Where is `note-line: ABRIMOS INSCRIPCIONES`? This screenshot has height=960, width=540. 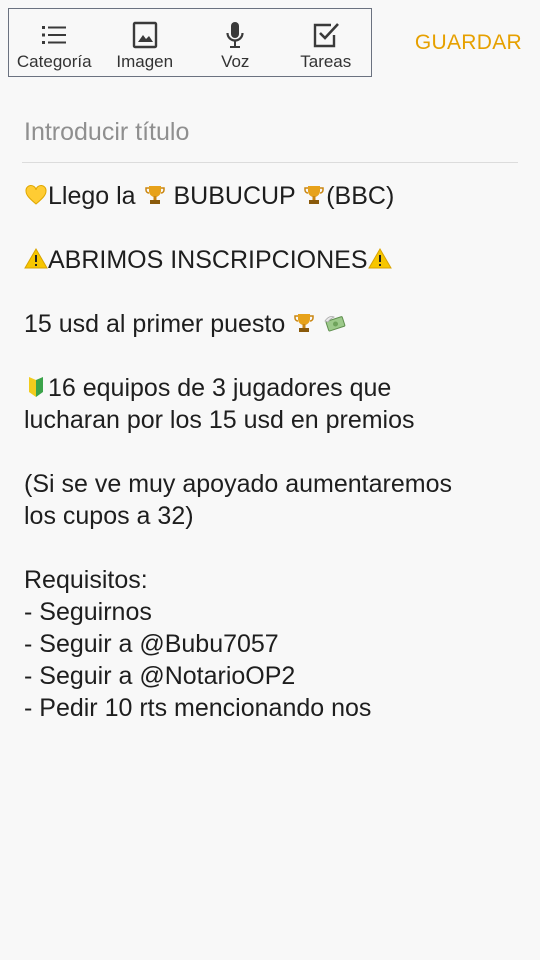 note-line: ABRIMOS INSCRIPCIONES is located at coordinates (274, 260).